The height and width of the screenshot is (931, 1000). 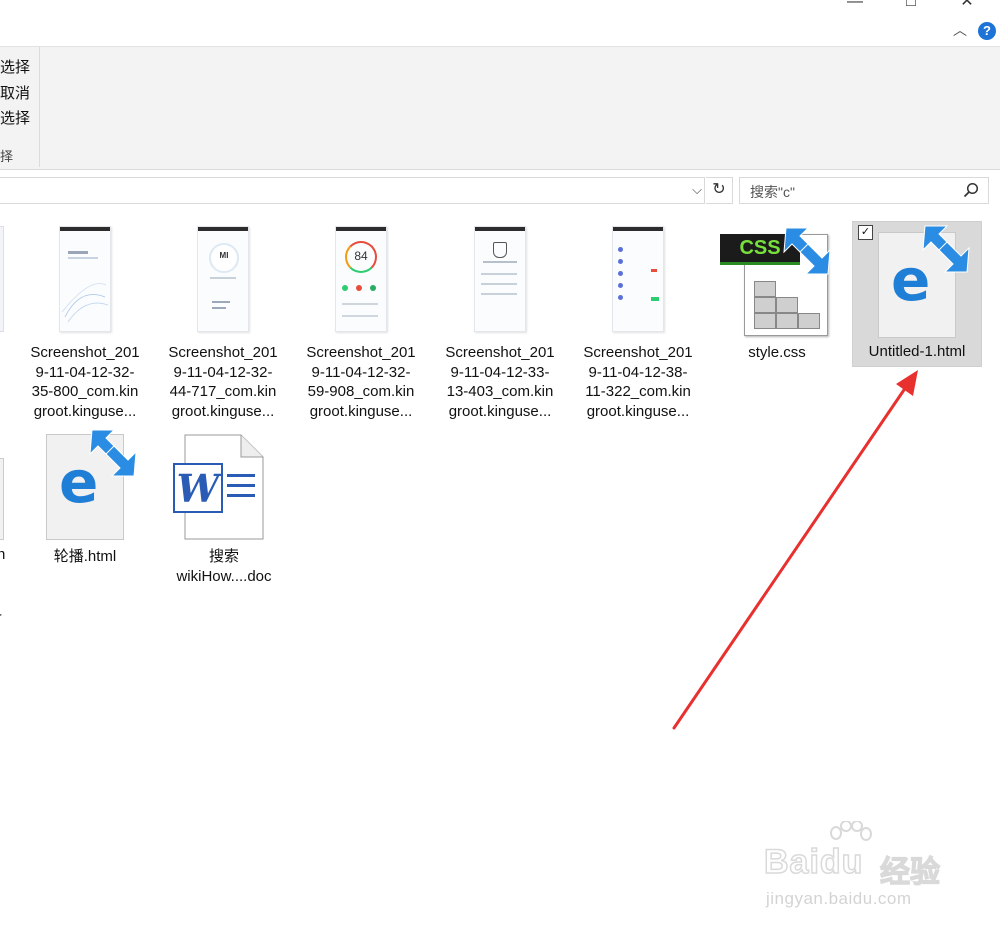 What do you see at coordinates (85, 556) in the screenshot?
I see `file-name: 轮播.html` at bounding box center [85, 556].